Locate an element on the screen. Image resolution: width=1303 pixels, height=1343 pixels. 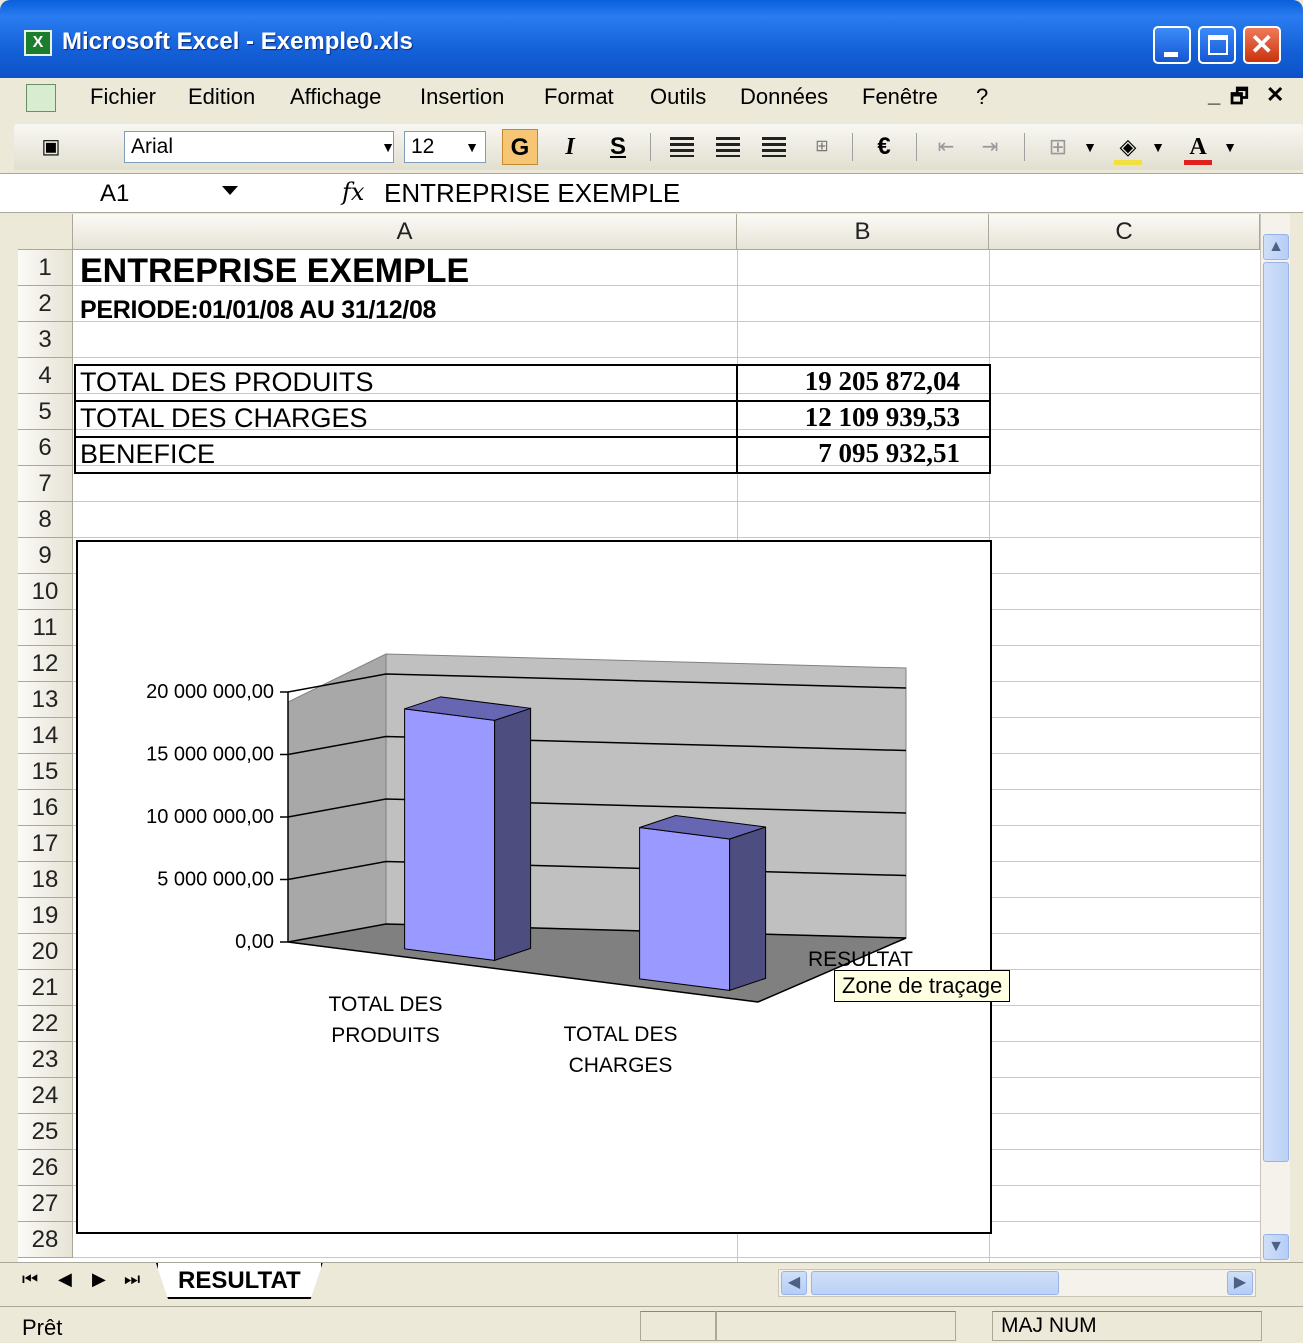
row-header-7: 7 is located at coordinates (45, 484).